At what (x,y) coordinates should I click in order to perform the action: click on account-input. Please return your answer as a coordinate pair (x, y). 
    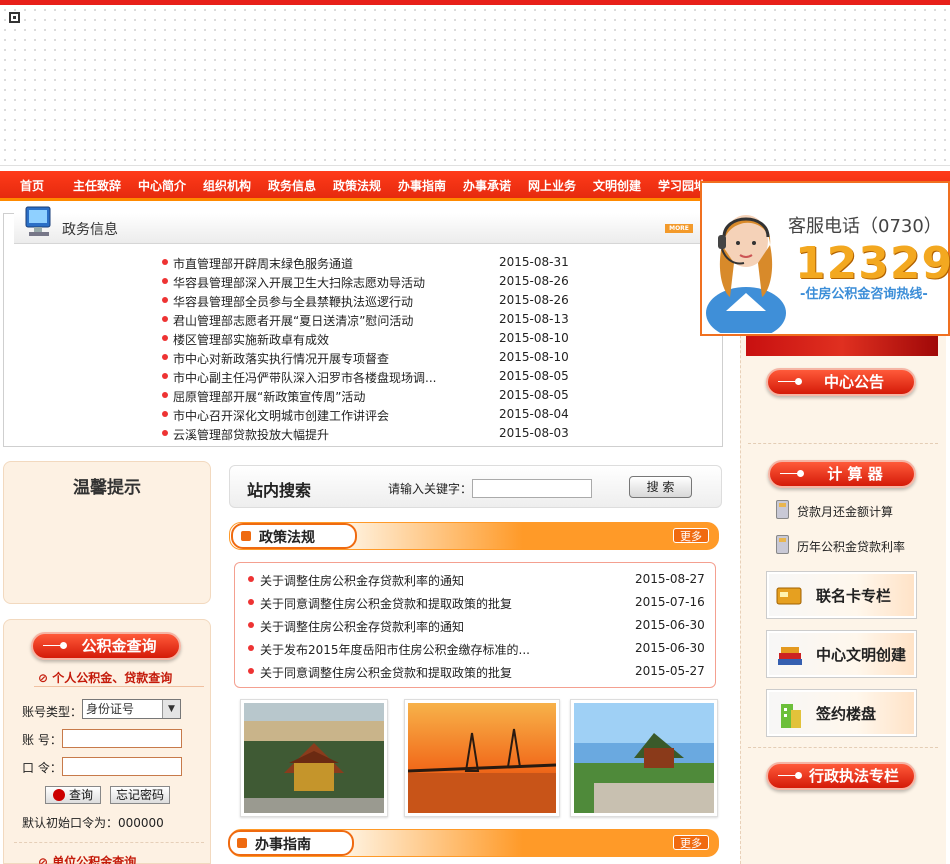
    Looking at the image, I should click on (122, 738).